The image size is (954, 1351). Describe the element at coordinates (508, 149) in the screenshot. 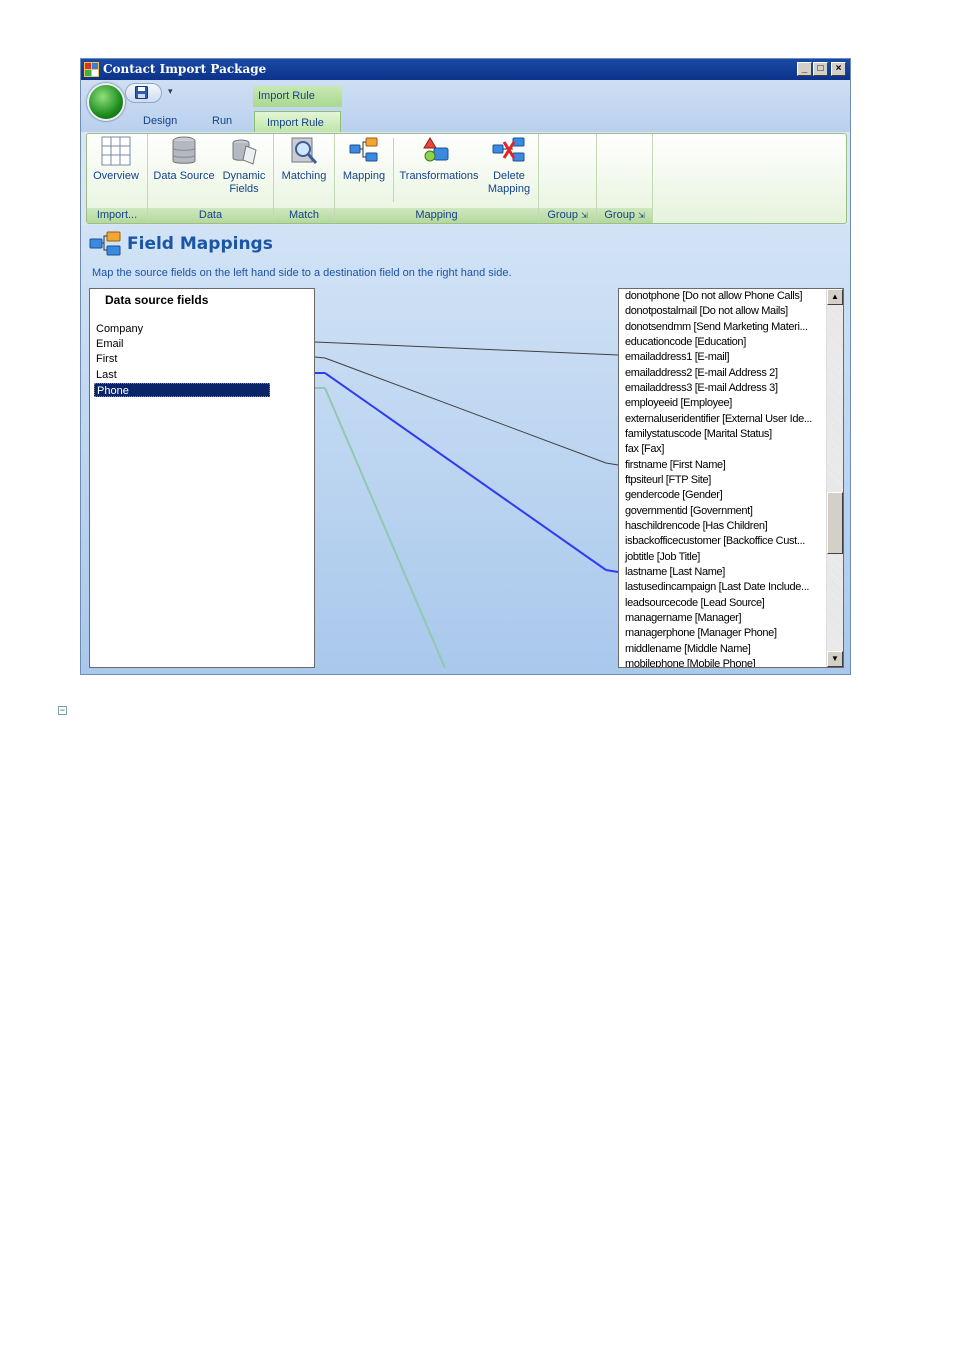

I see `delete-mapping-icon` at that location.